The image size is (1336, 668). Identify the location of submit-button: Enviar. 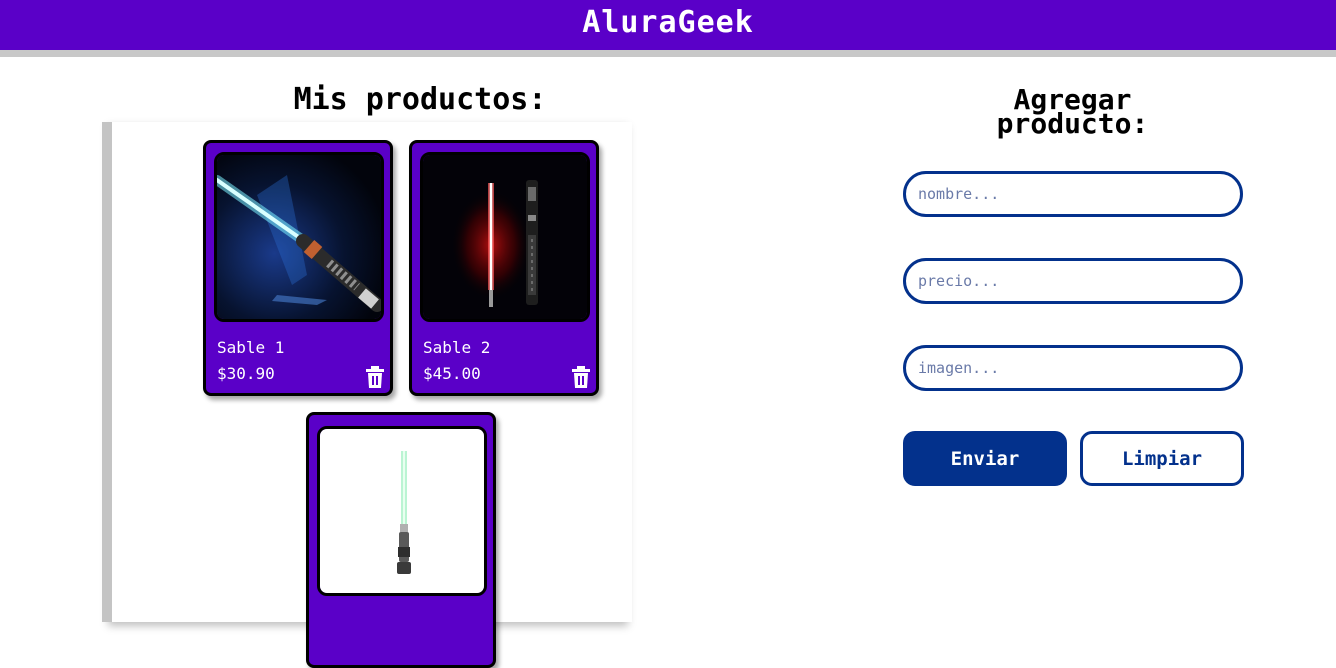
(985, 458).